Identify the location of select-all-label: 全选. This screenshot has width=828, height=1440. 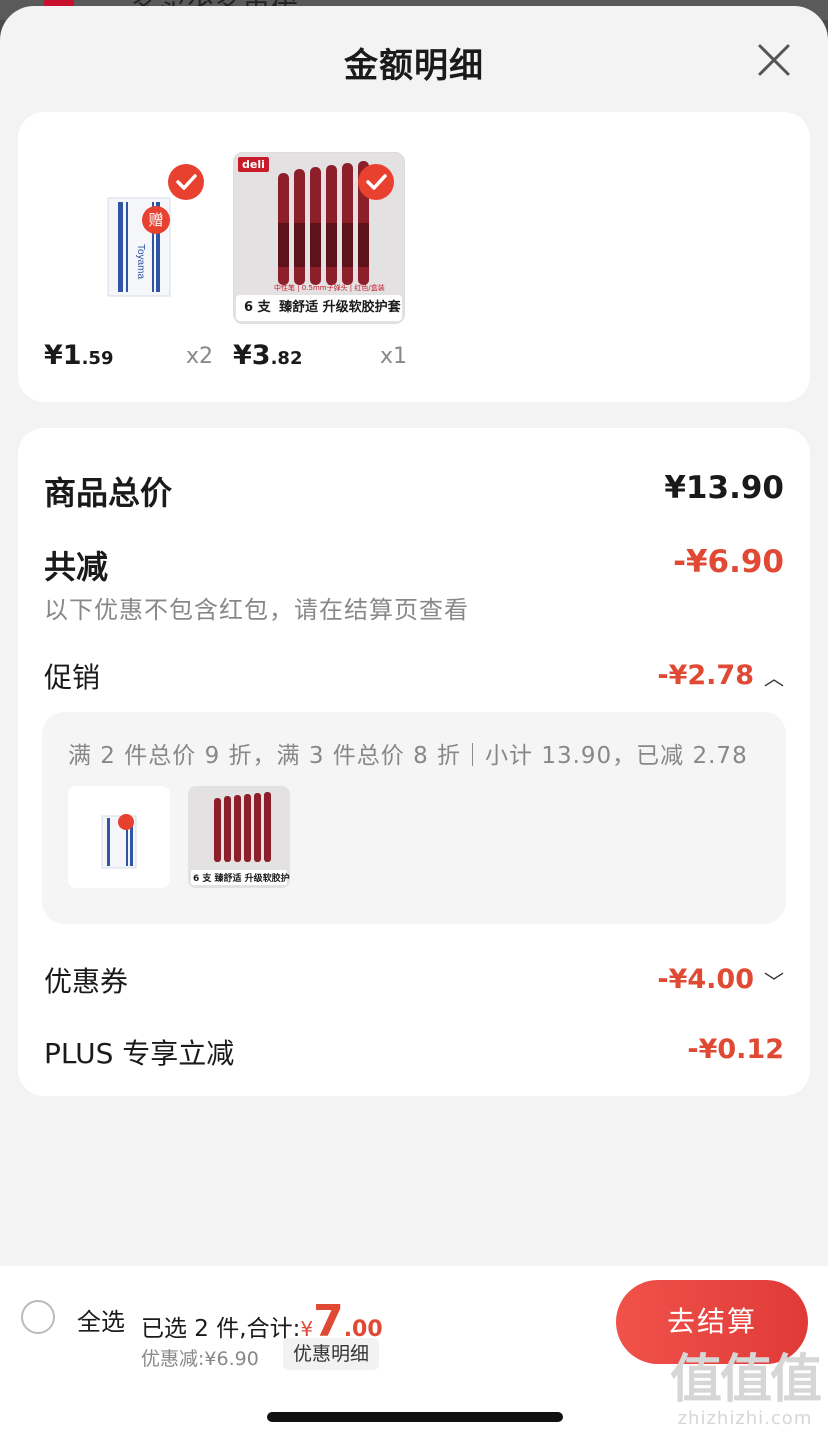
(101, 1319).